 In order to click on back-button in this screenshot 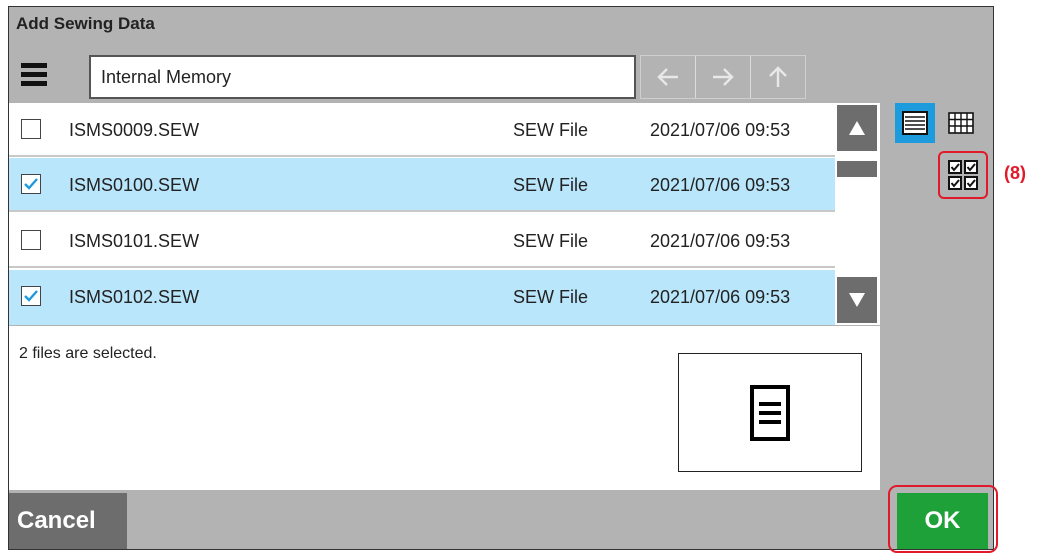, I will do `click(668, 77)`.